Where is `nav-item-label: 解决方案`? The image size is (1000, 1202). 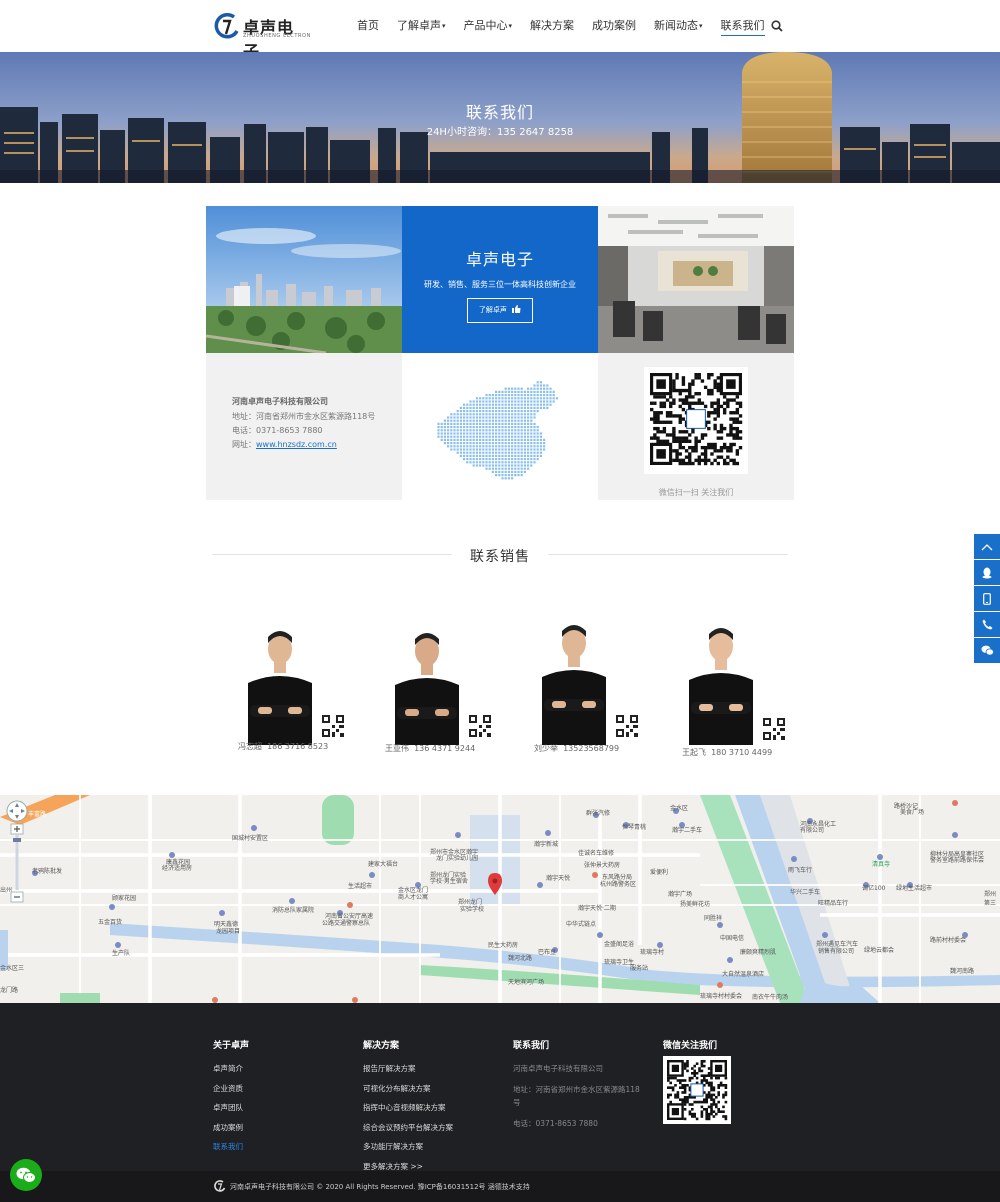 nav-item-label: 解决方案 is located at coordinates (552, 25).